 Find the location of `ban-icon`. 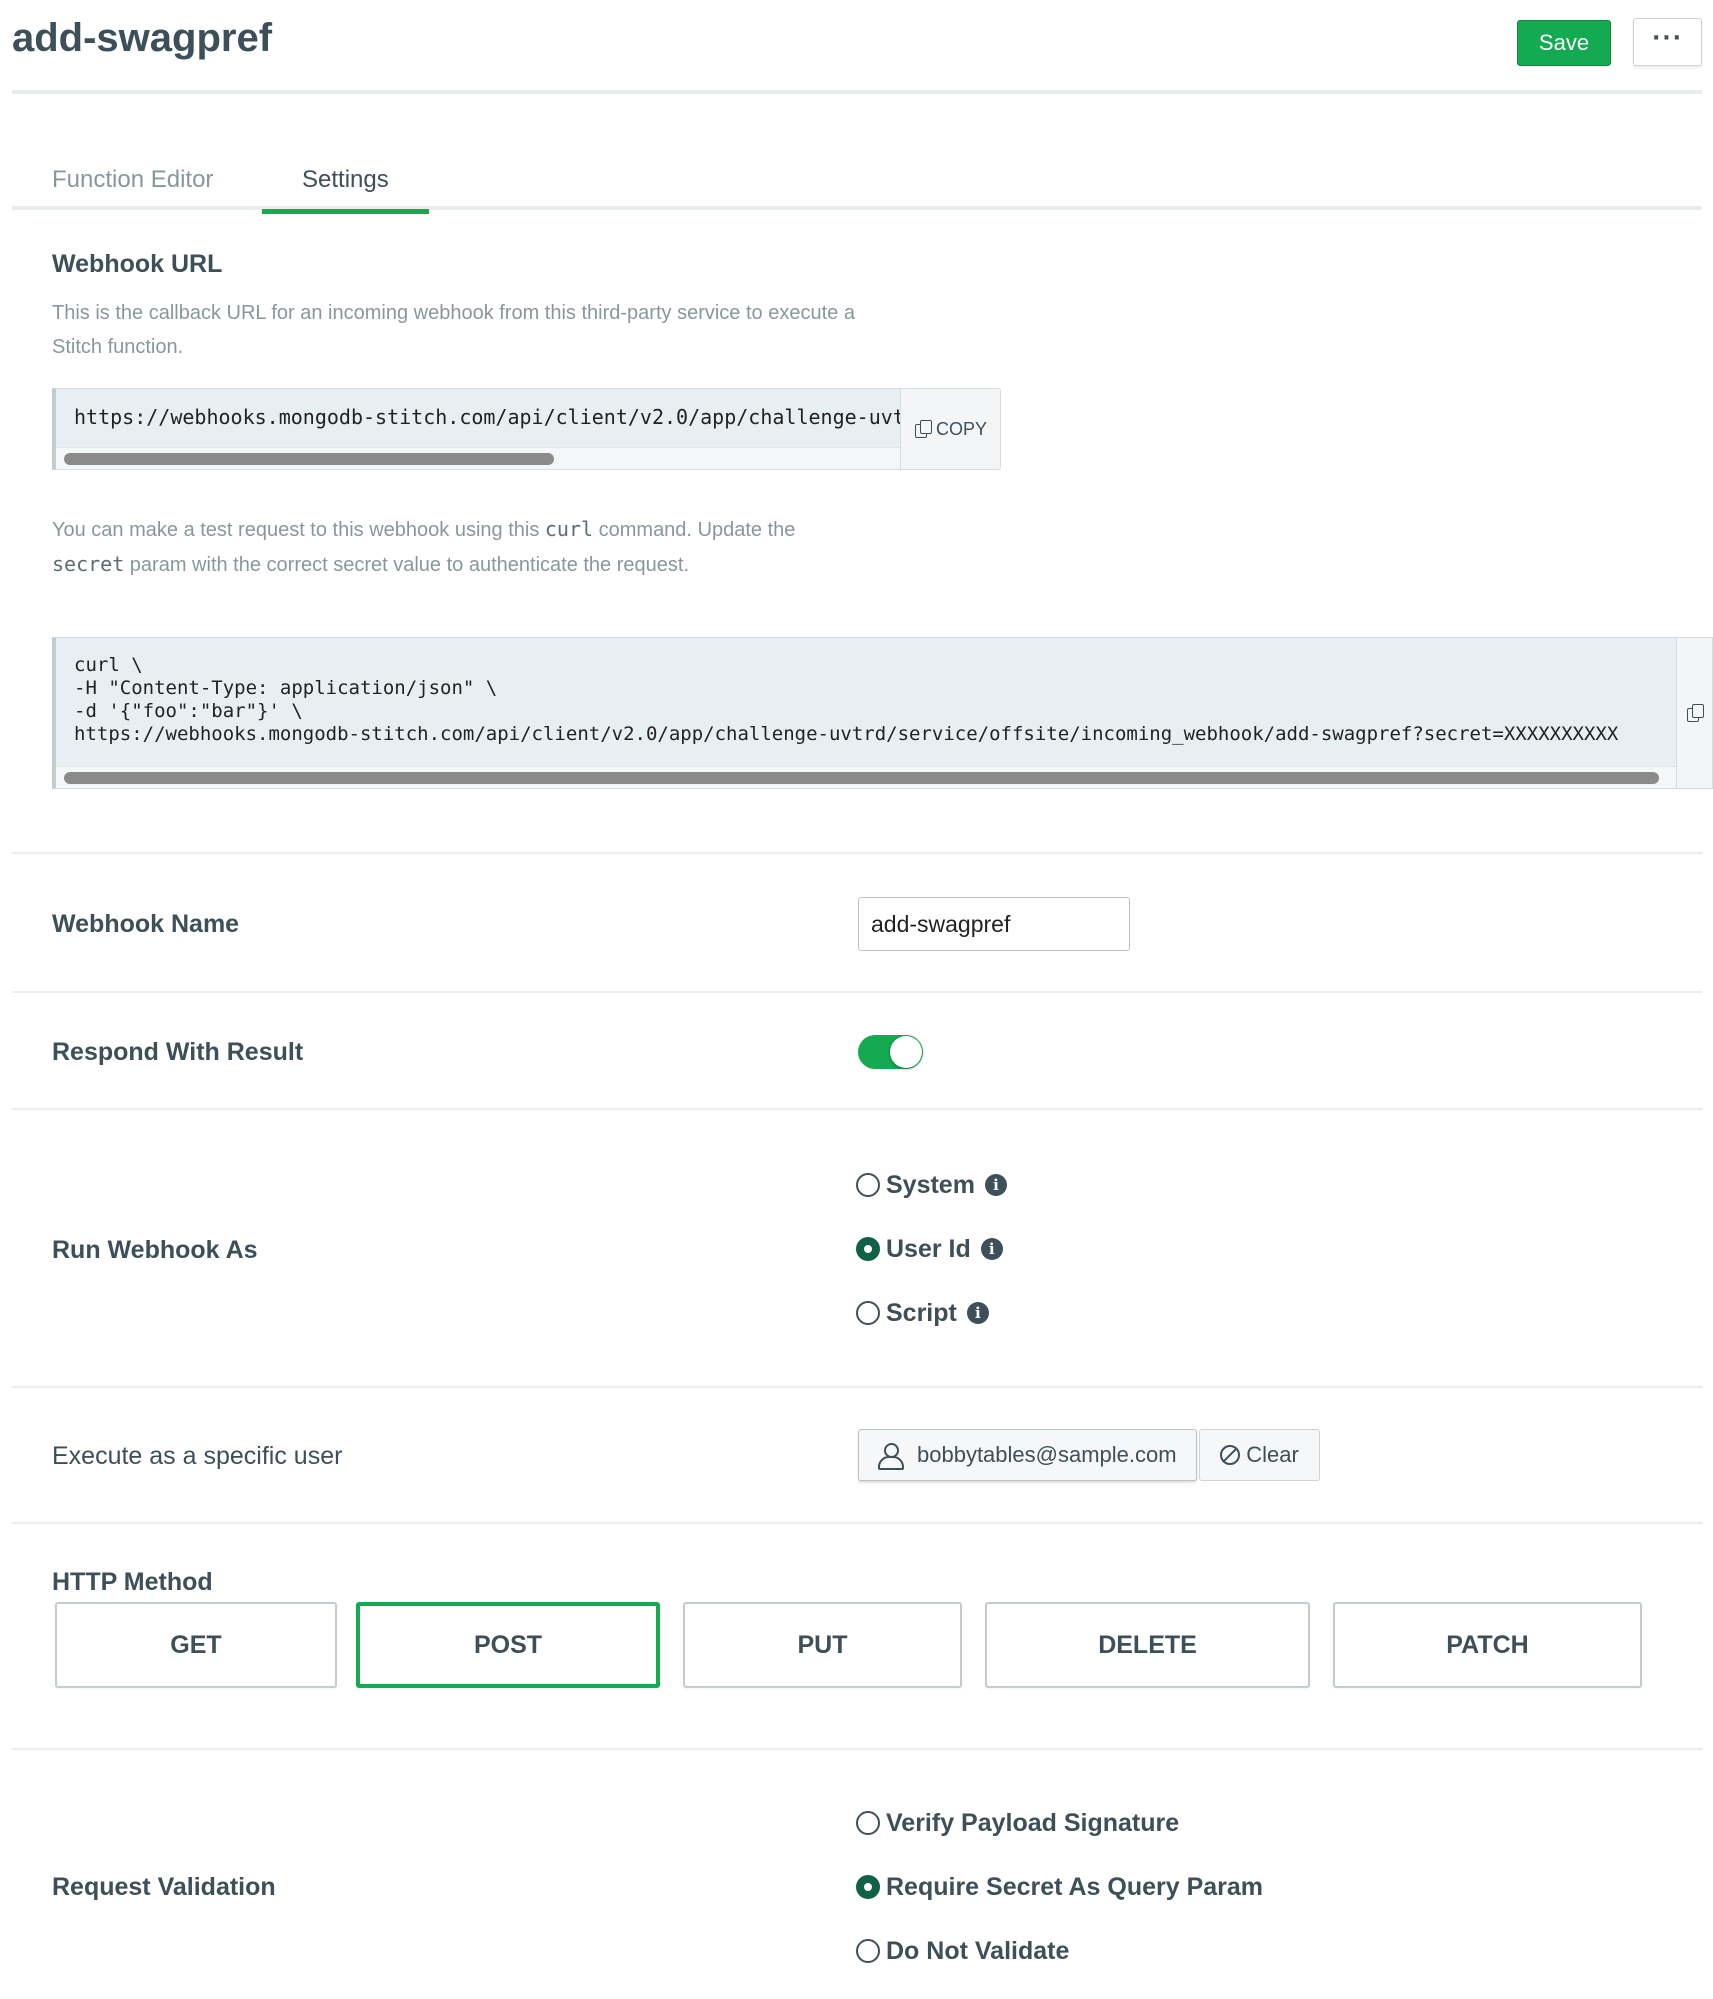

ban-icon is located at coordinates (1230, 1455).